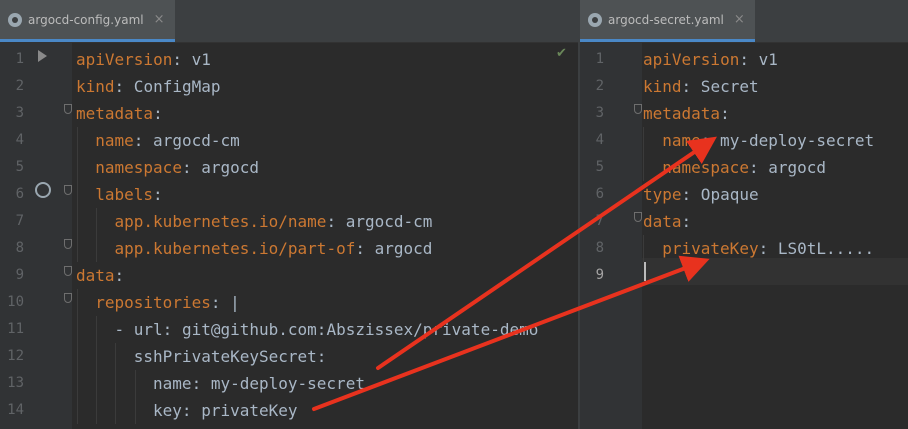  I want to click on line-number-gutter: 1 2 3 4 5 6 7 8 9 10 11 12 13 14, so click(36, 235).